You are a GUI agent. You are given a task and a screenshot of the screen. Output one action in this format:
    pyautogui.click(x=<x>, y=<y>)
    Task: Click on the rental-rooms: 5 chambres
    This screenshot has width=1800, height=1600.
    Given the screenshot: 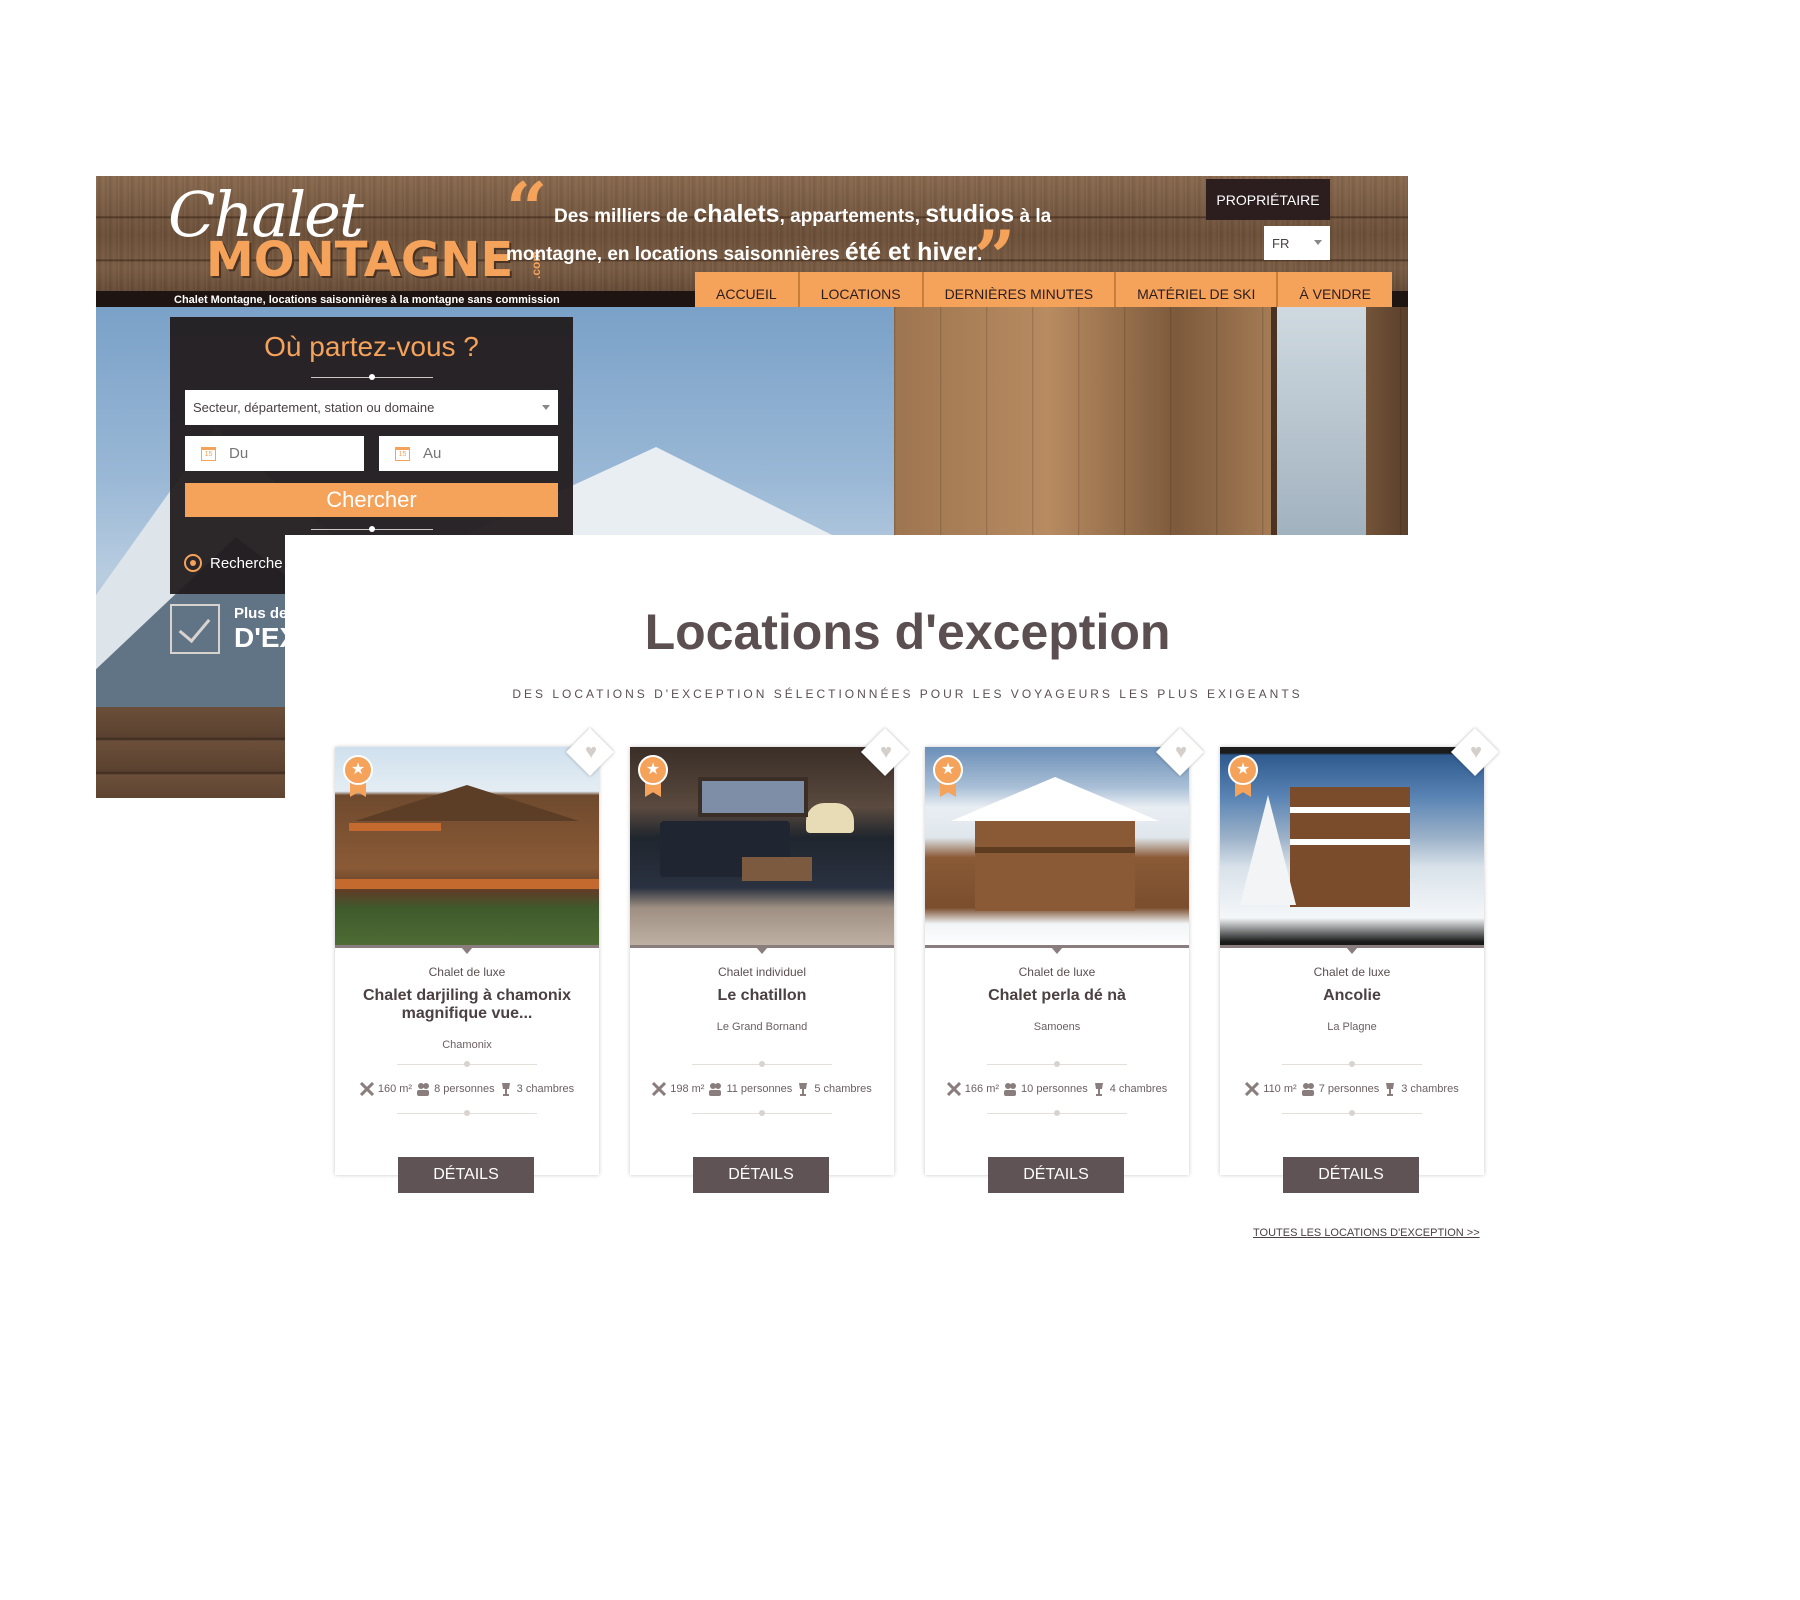 What is the action you would take?
    pyautogui.click(x=843, y=1089)
    